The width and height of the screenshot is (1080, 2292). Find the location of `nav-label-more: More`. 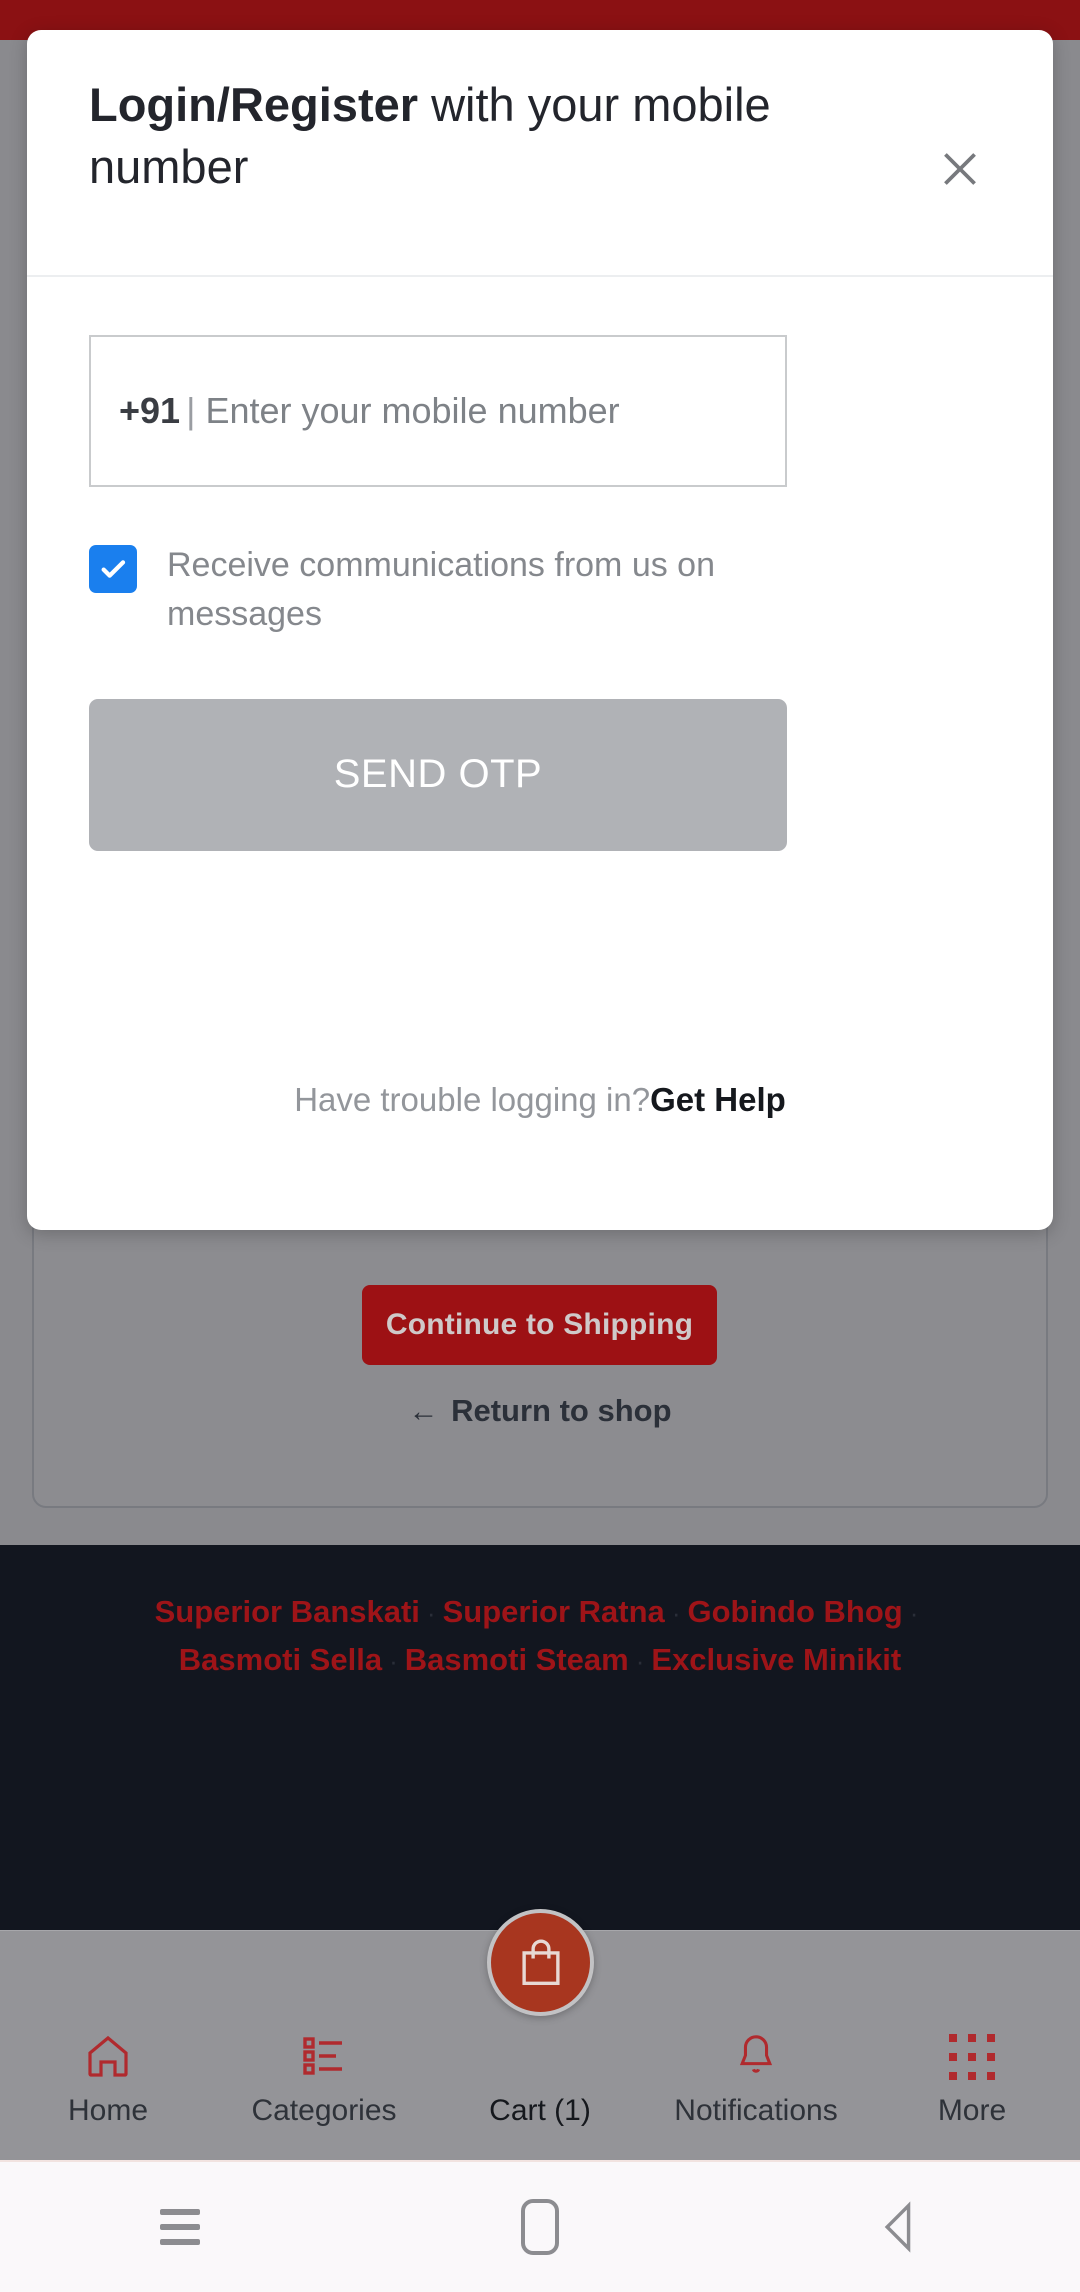

nav-label-more: More is located at coordinates (972, 2110).